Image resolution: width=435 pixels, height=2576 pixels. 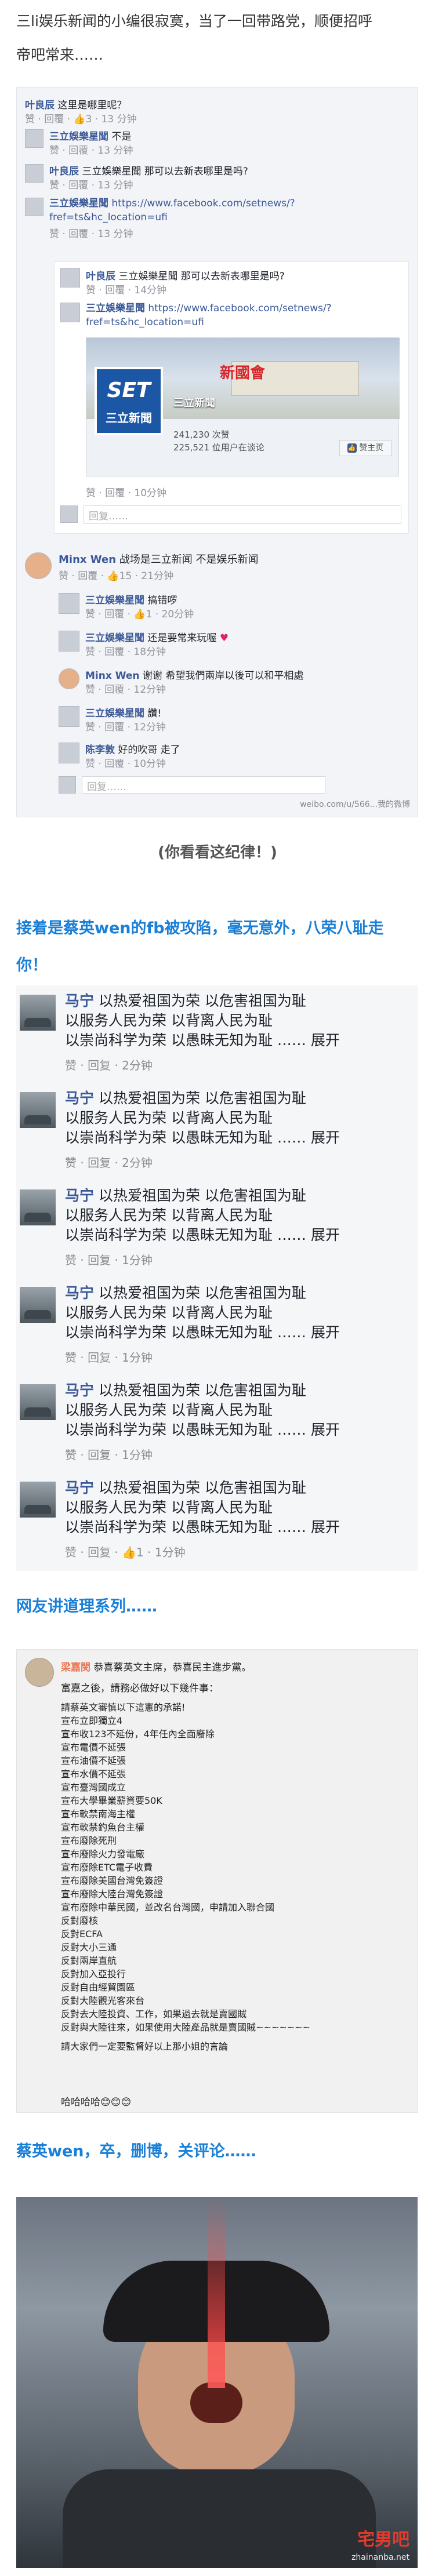 What do you see at coordinates (126, 493) in the screenshot?
I see `comment-meta: 赞 · 回覆 · 10分钟` at bounding box center [126, 493].